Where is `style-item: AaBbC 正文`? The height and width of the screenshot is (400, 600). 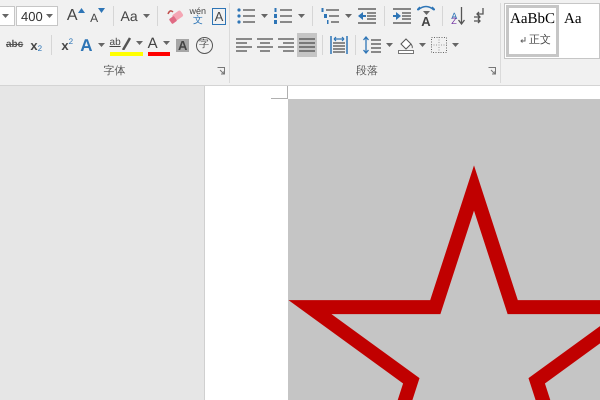 style-item: AaBbC 正文 is located at coordinates (532, 31).